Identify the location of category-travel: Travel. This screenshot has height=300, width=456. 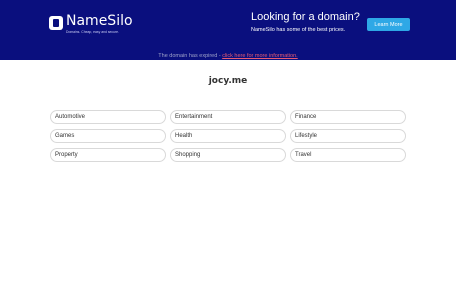
(348, 155).